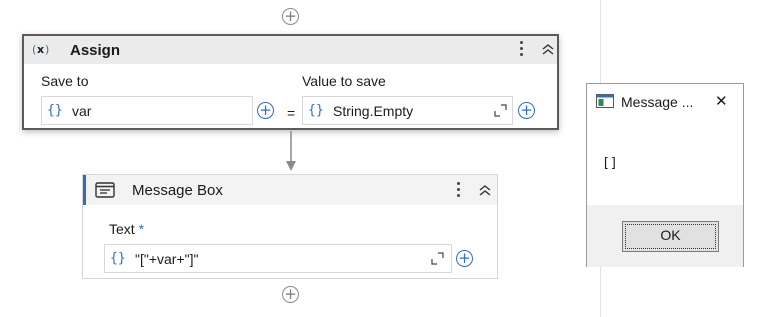 The image size is (766, 317). Describe the element at coordinates (82, 111) in the screenshot. I see `save-to-value: var` at that location.